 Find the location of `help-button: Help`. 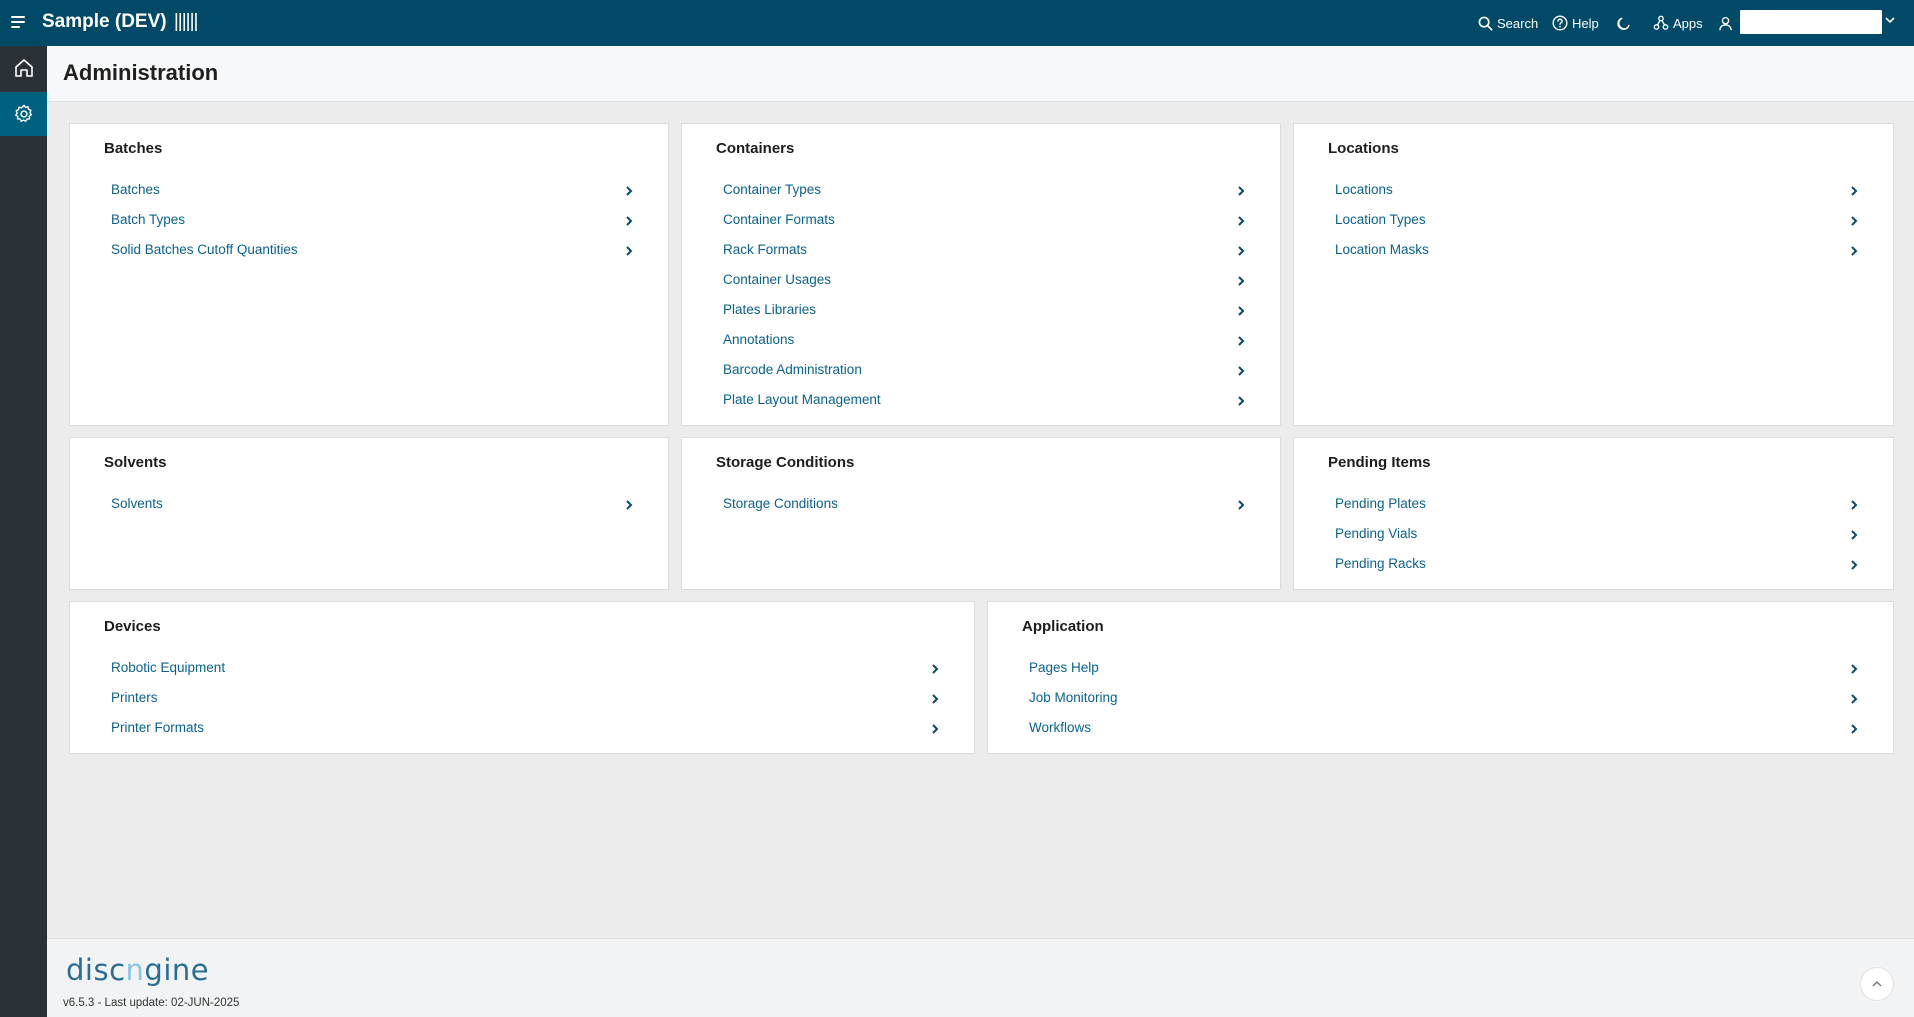

help-button: Help is located at coordinates (1575, 23).